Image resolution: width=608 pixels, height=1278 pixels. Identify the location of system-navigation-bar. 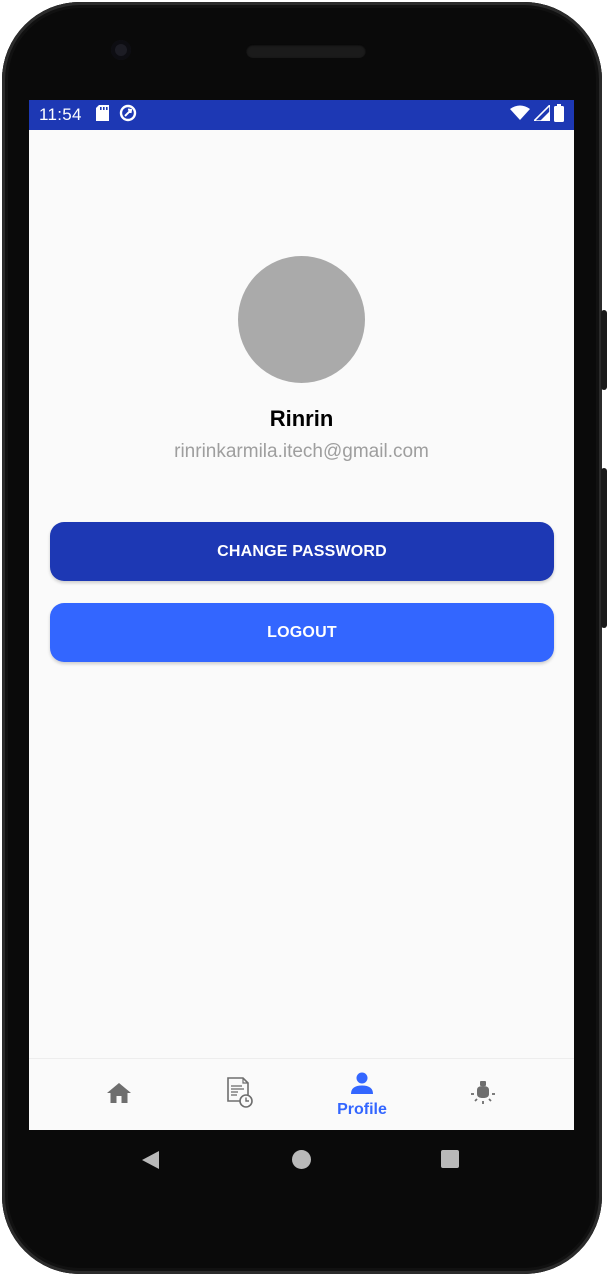
(301, 1160).